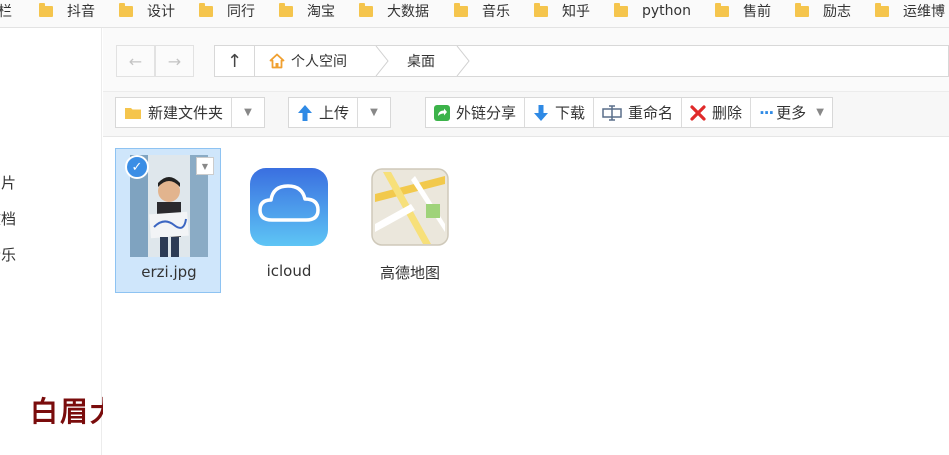 The height and width of the screenshot is (455, 949). I want to click on share-label: 外链分享, so click(486, 113).